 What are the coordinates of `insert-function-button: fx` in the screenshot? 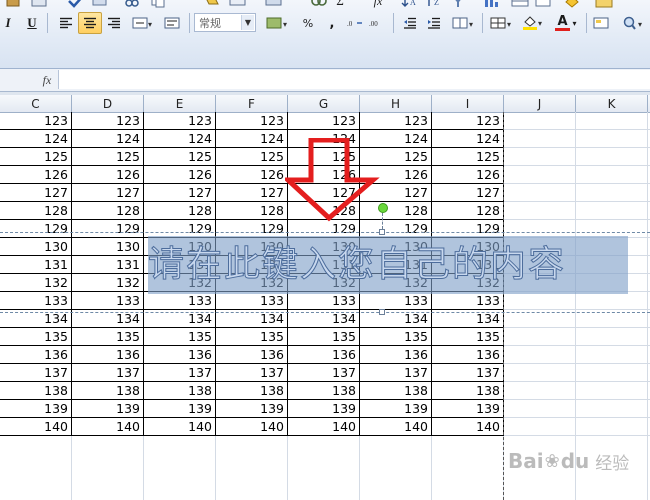 It's located at (378, 5).